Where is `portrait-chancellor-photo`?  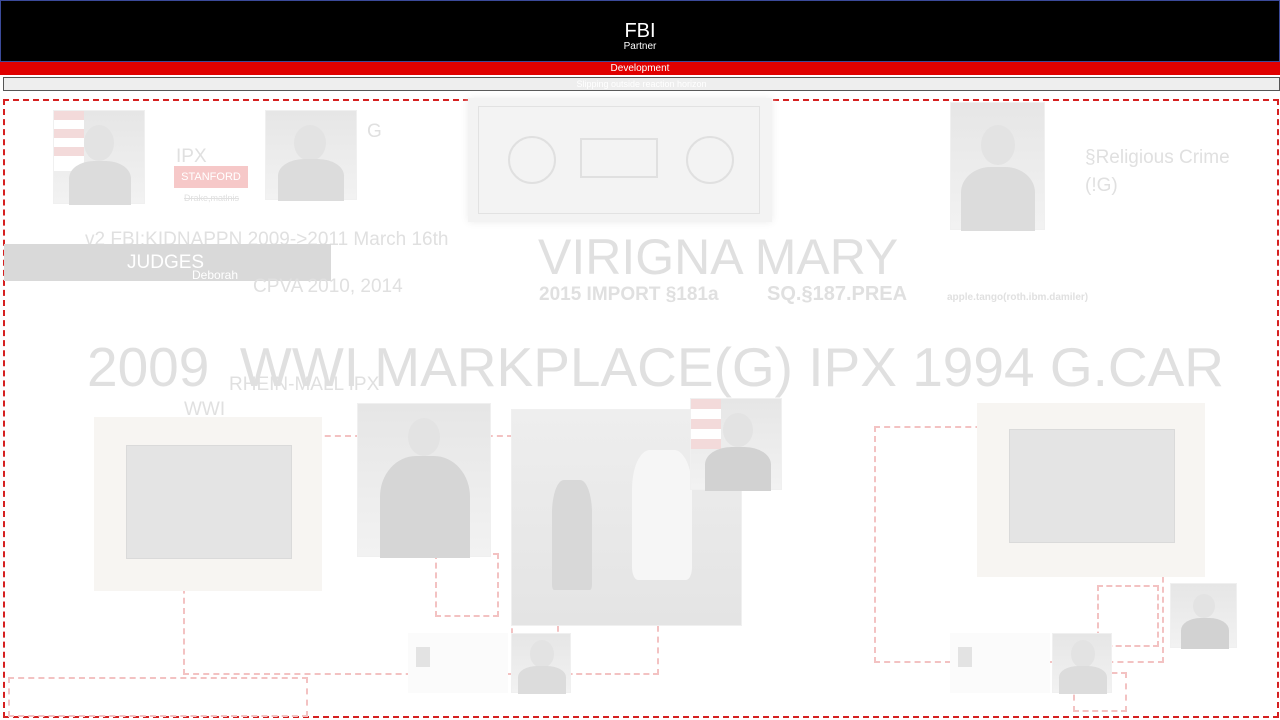
portrait-chancellor-photo is located at coordinates (541, 663).